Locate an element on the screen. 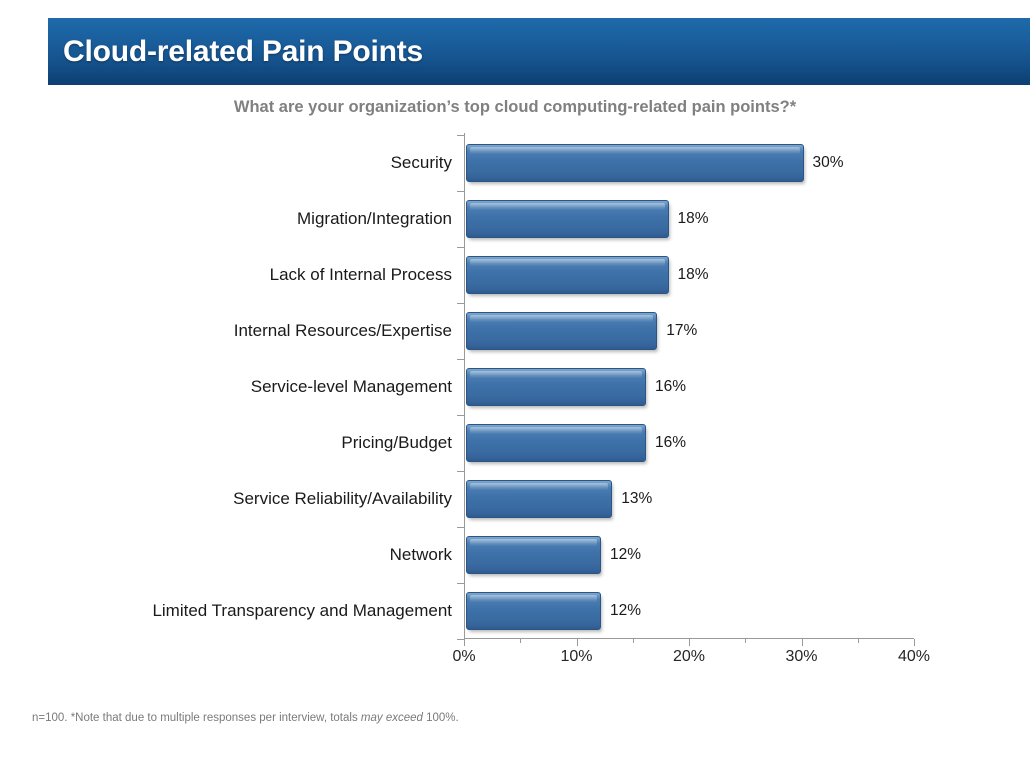 The height and width of the screenshot is (765, 1030). footnote-emphasis: may exceed is located at coordinates (391, 718).